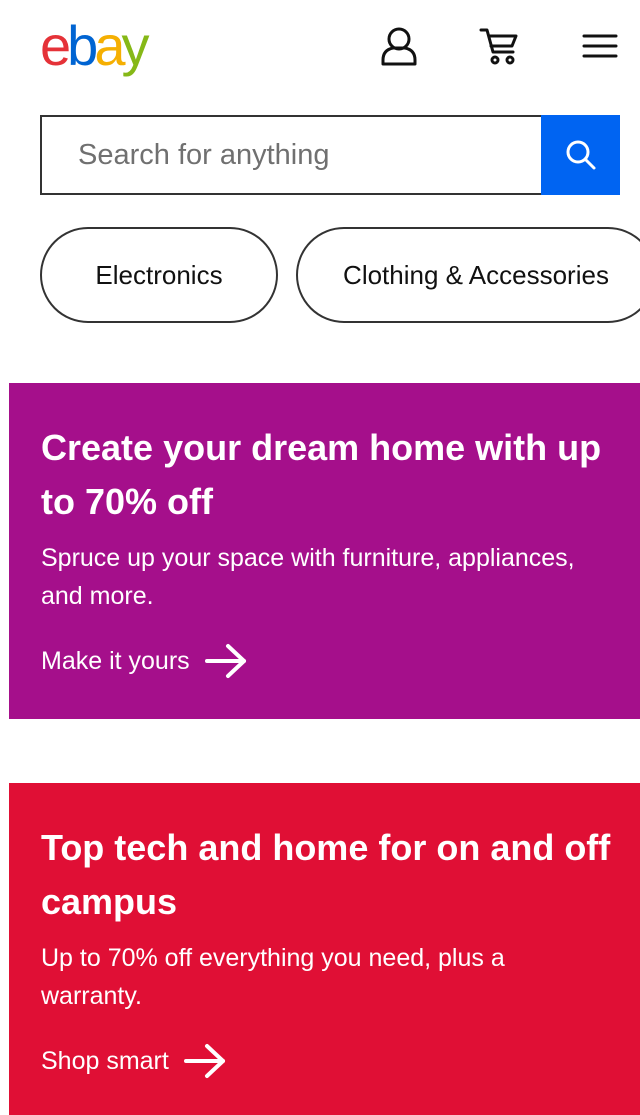 This screenshot has height=1115, width=640. Describe the element at coordinates (290, 155) in the screenshot. I see `search-input` at that location.